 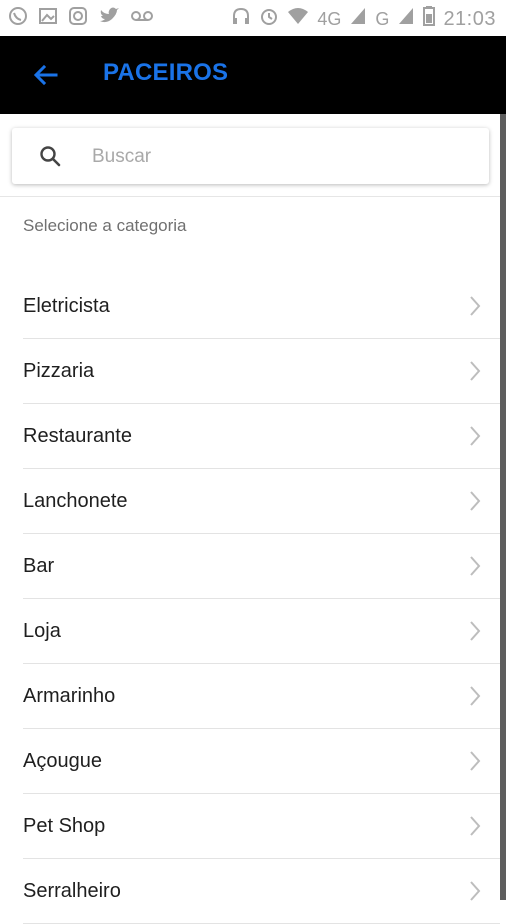 What do you see at coordinates (77, 435) in the screenshot?
I see `list-item-label: Restaurante` at bounding box center [77, 435].